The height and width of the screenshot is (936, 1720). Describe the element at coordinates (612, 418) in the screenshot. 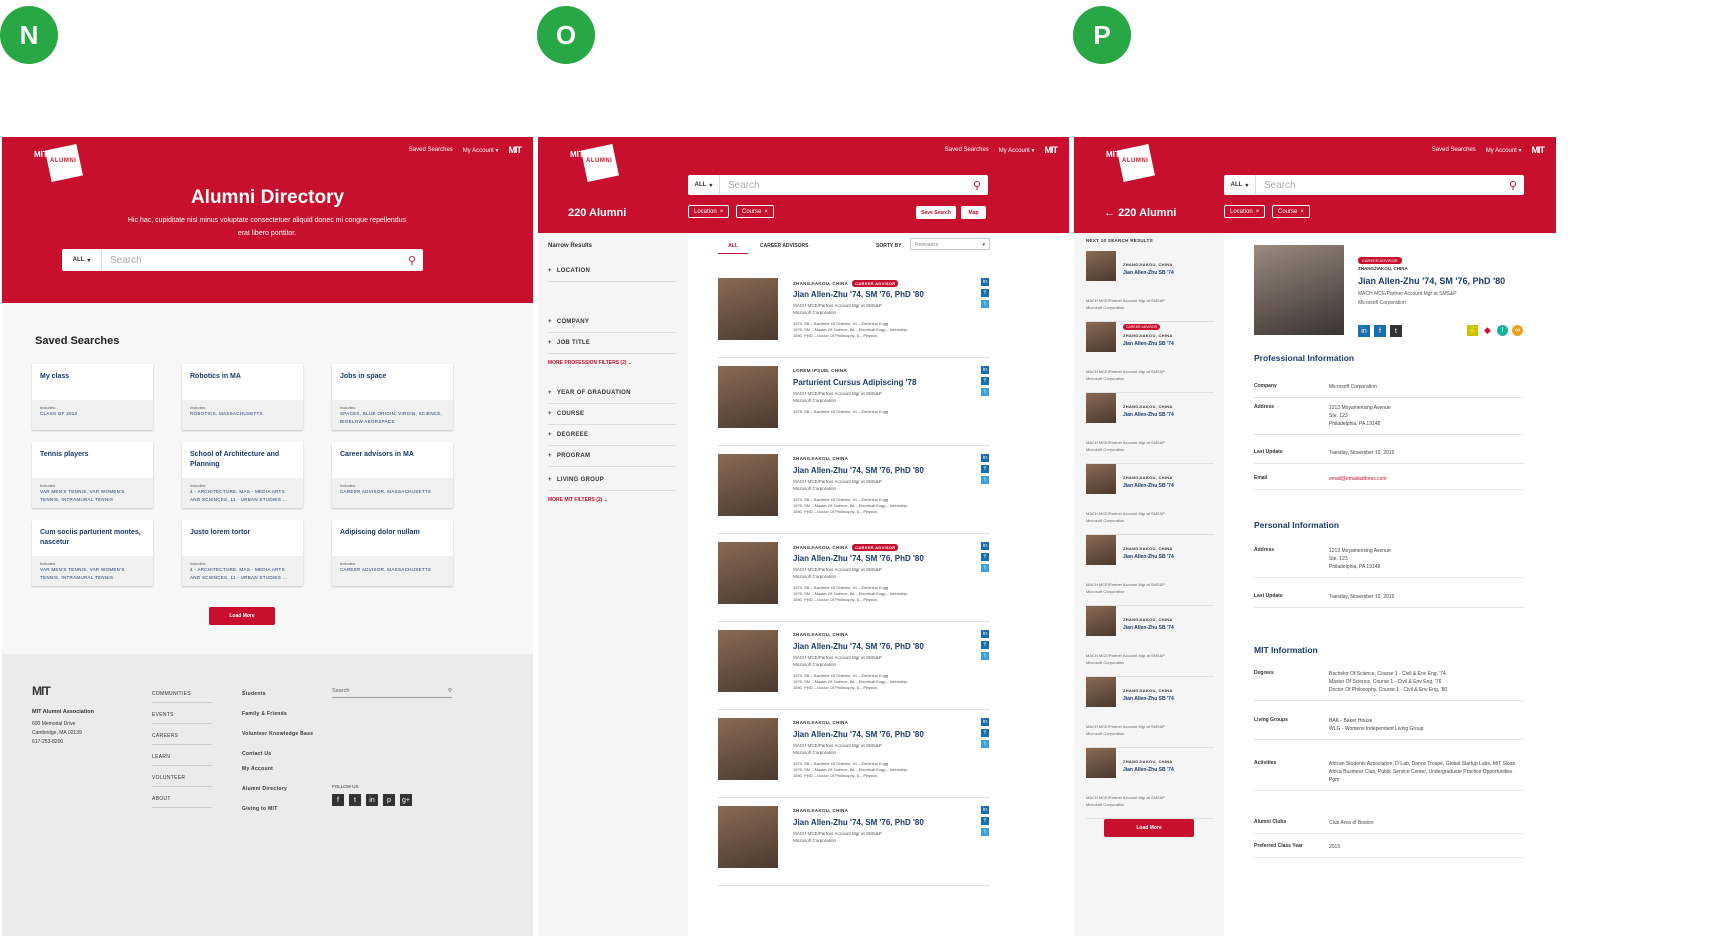

I see `filter-course: + COURSE` at that location.